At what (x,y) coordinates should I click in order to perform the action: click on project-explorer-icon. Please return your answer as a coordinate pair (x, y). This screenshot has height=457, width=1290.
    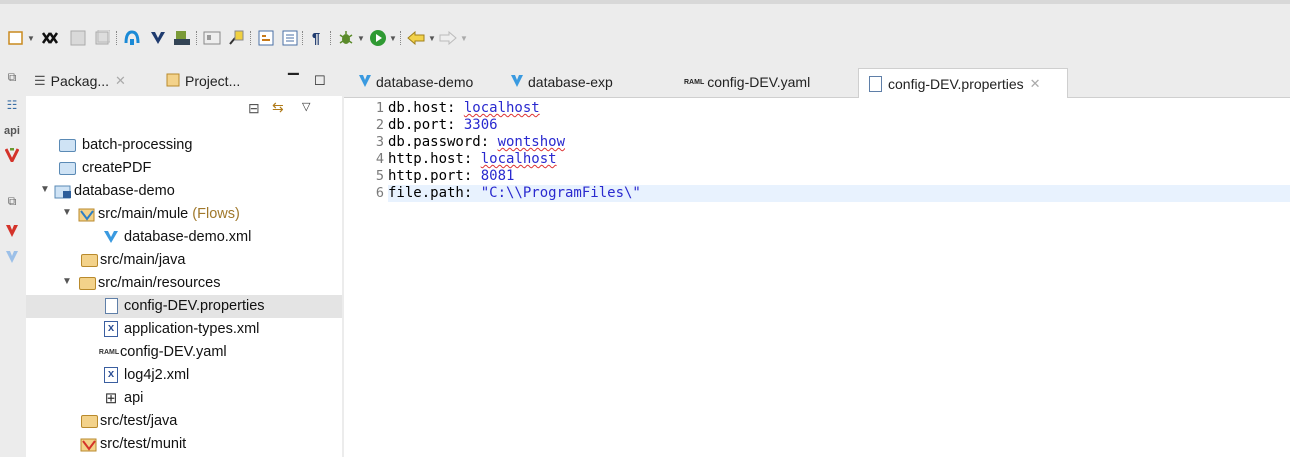
    Looking at the image, I should click on (173, 81).